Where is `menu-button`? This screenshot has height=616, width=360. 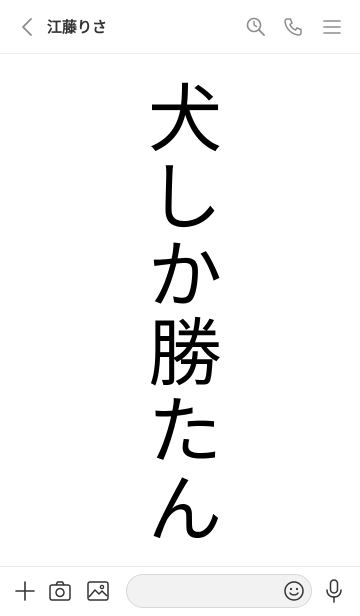 menu-button is located at coordinates (332, 27).